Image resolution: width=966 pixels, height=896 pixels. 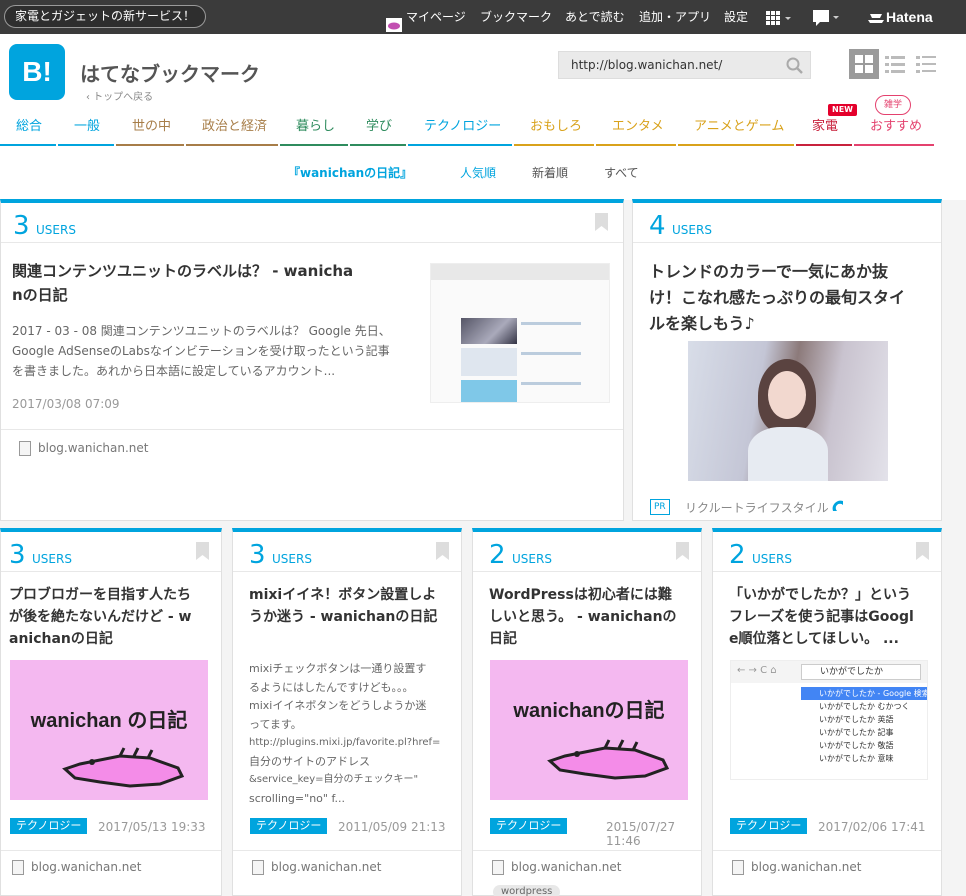 I want to click on tab-yononaka: 世の中, so click(x=150, y=131).